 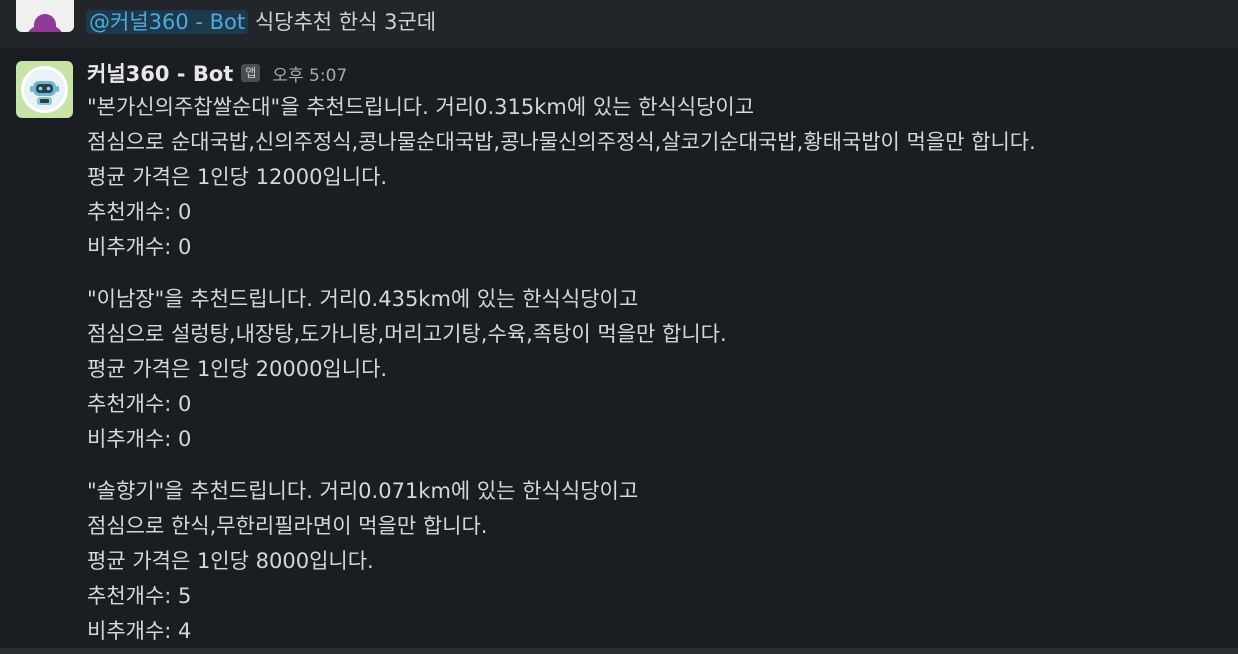 I want to click on recommendation-price: 평균 가격은 1인당 20000입니다., so click(x=237, y=369).